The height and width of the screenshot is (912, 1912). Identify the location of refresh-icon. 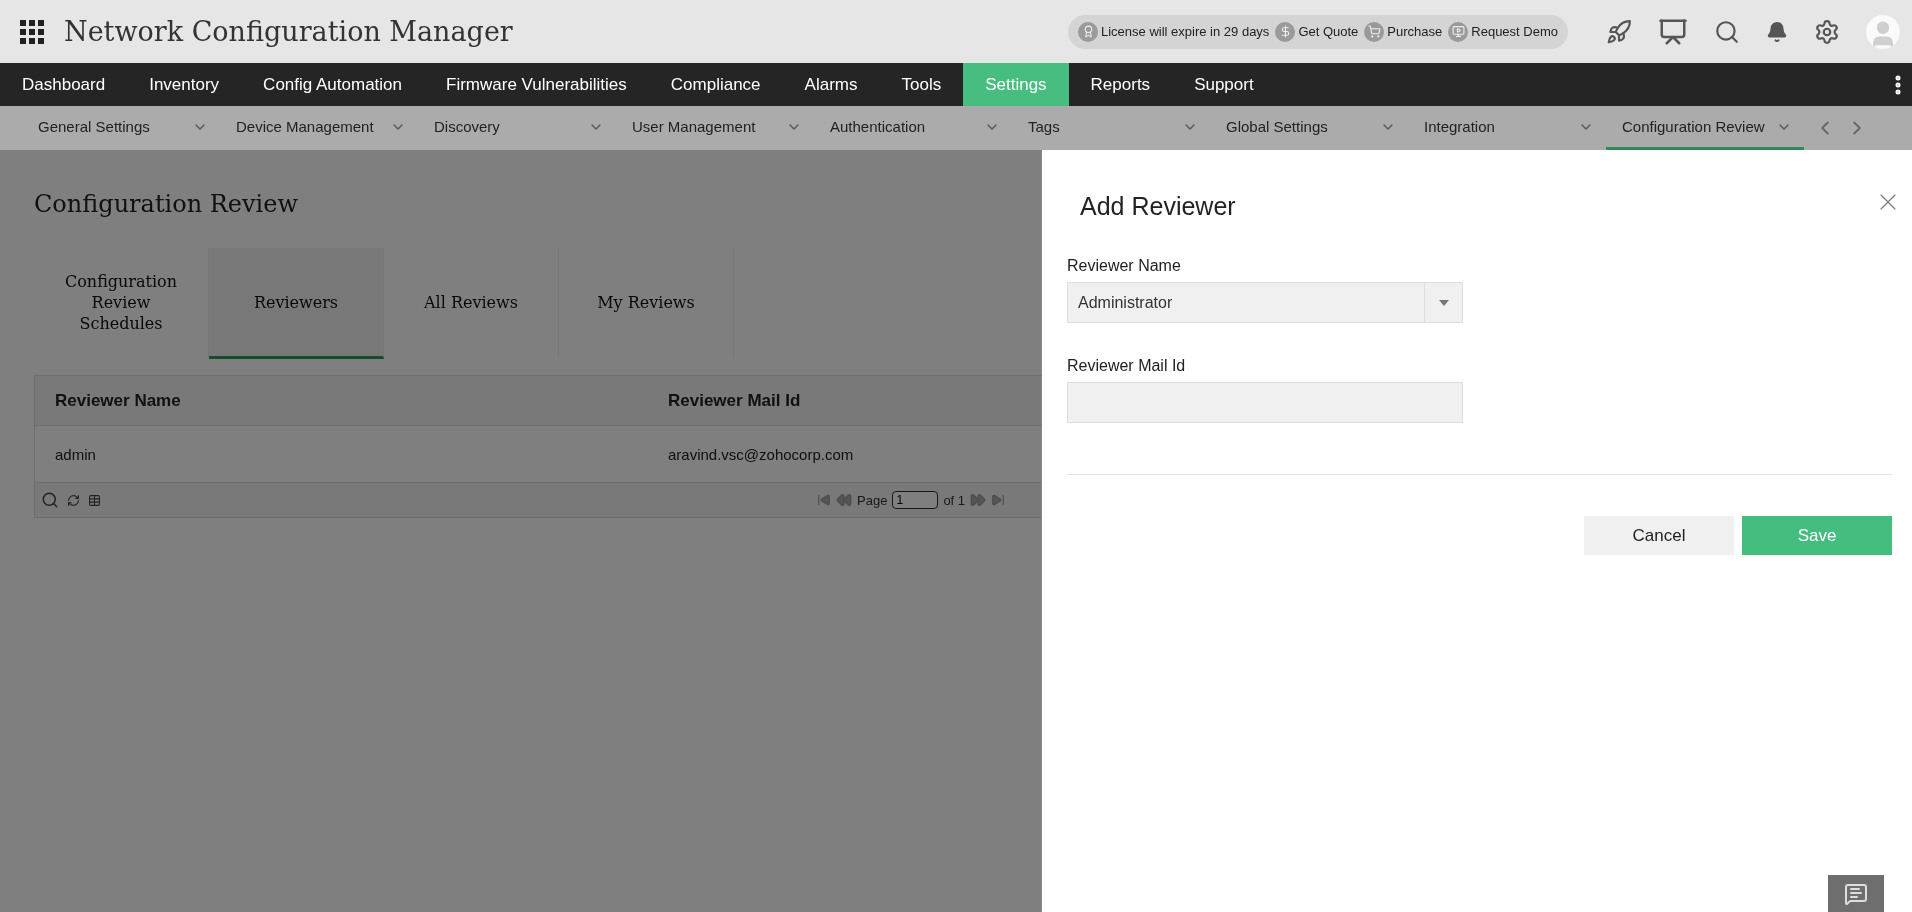
(73, 500).